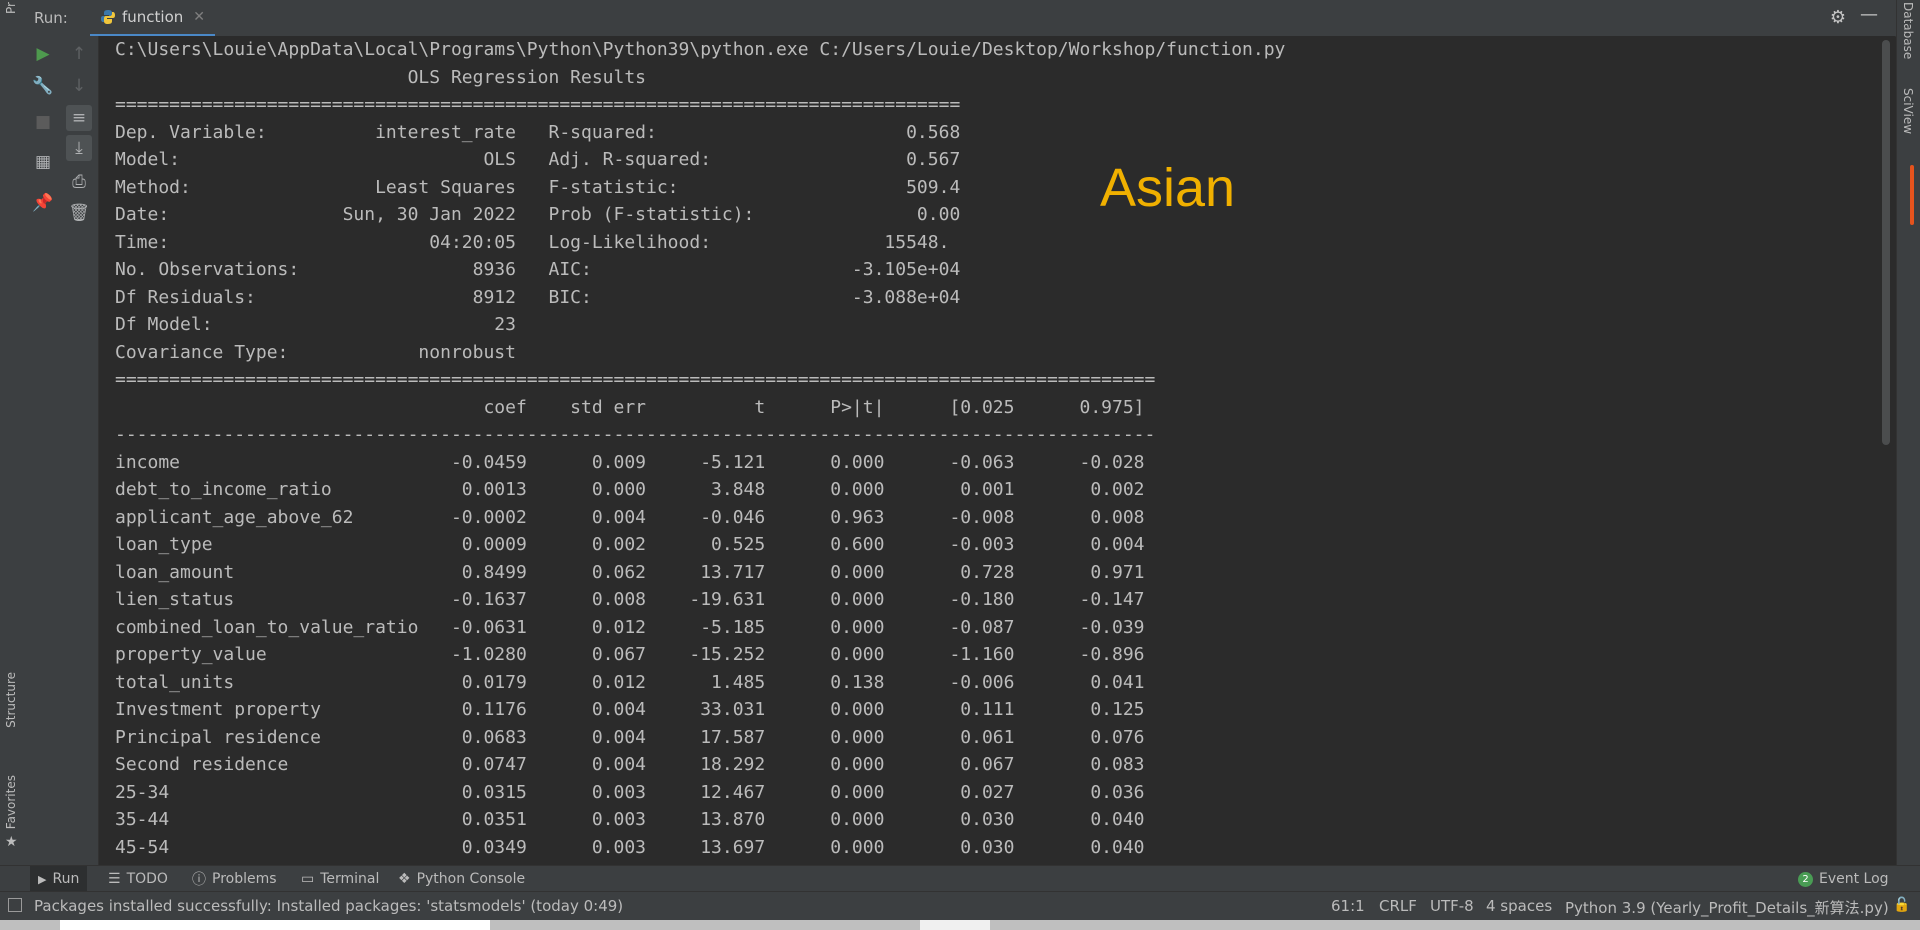 The height and width of the screenshot is (930, 1920). What do you see at coordinates (79, 118) in the screenshot?
I see `soft-wrap-icon: ≡` at bounding box center [79, 118].